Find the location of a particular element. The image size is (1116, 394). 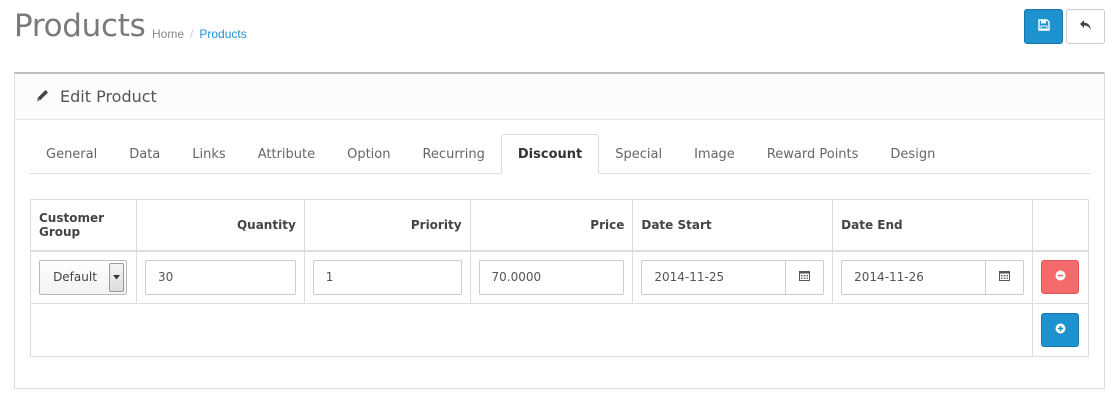

cell-date-start: 2014-11-25 is located at coordinates (733, 277).